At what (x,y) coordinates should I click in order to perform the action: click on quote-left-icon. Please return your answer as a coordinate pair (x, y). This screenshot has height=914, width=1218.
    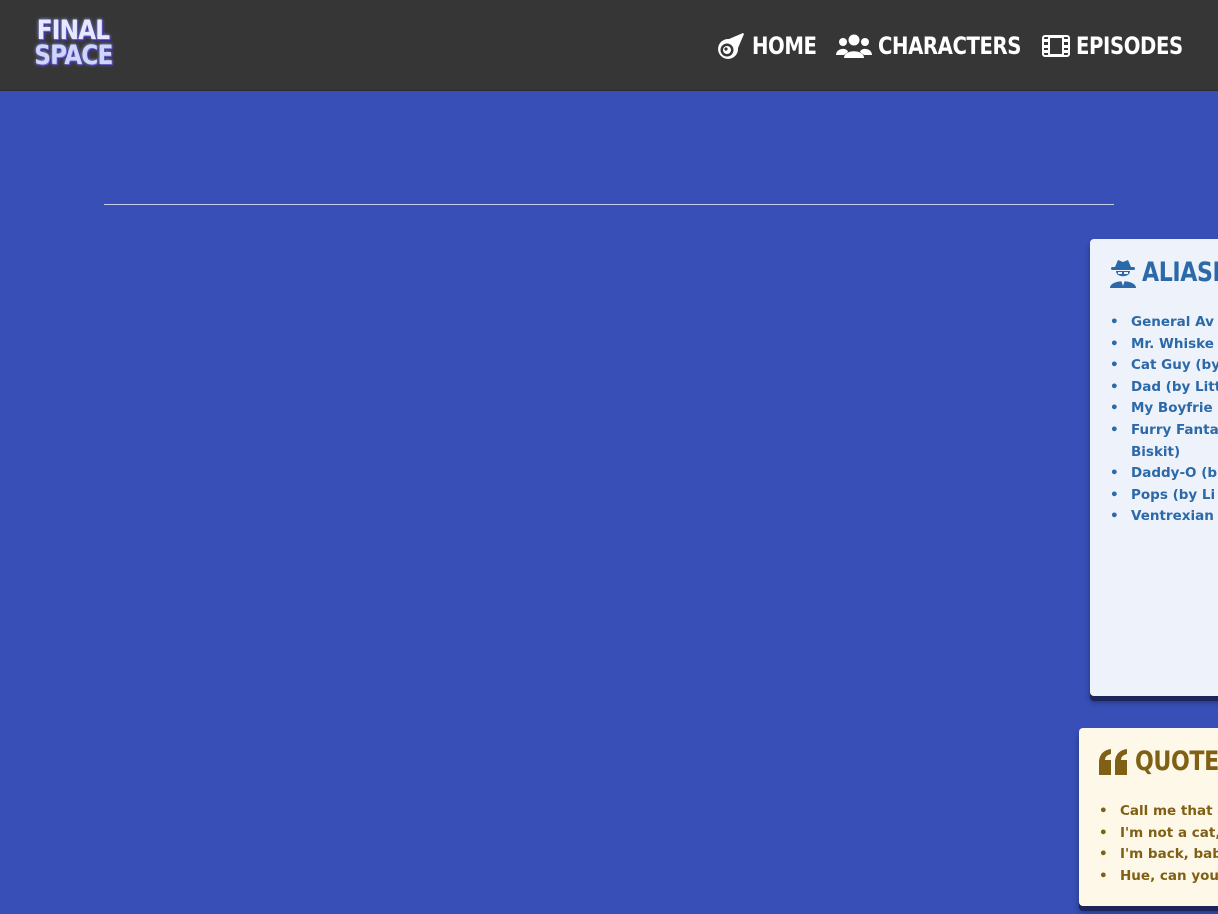
    Looking at the image, I should click on (1113, 761).